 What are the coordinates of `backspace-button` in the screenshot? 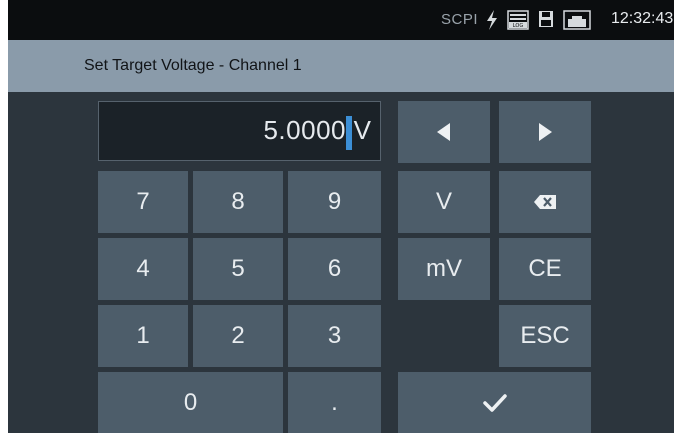 It's located at (545, 202).